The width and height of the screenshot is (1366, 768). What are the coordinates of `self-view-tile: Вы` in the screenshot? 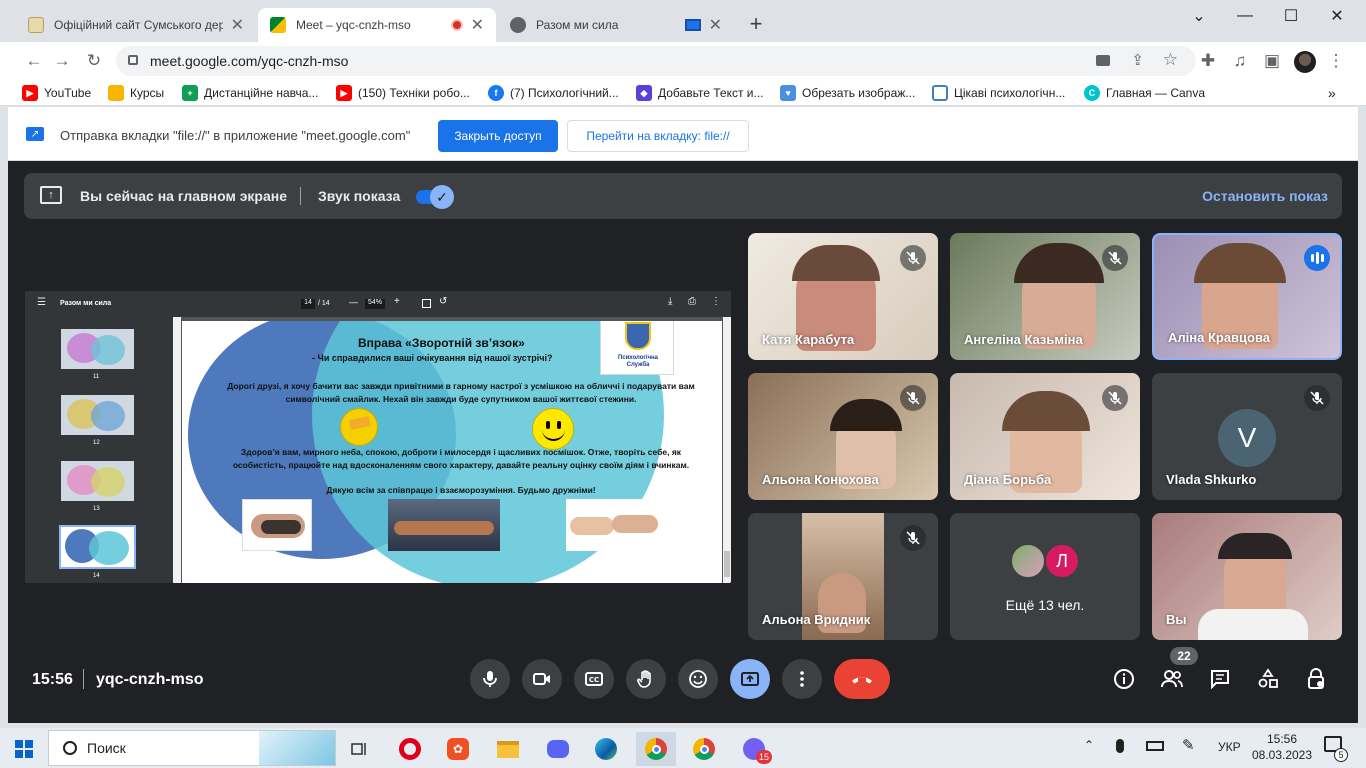 It's located at (1247, 576).